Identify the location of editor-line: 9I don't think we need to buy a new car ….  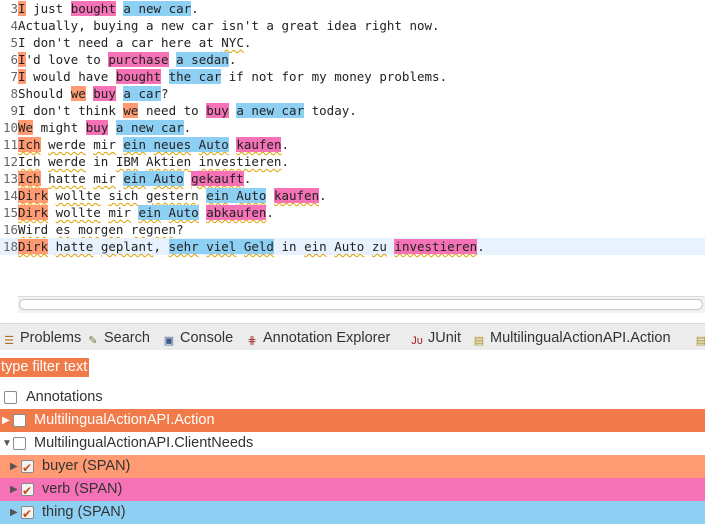
(352, 110).